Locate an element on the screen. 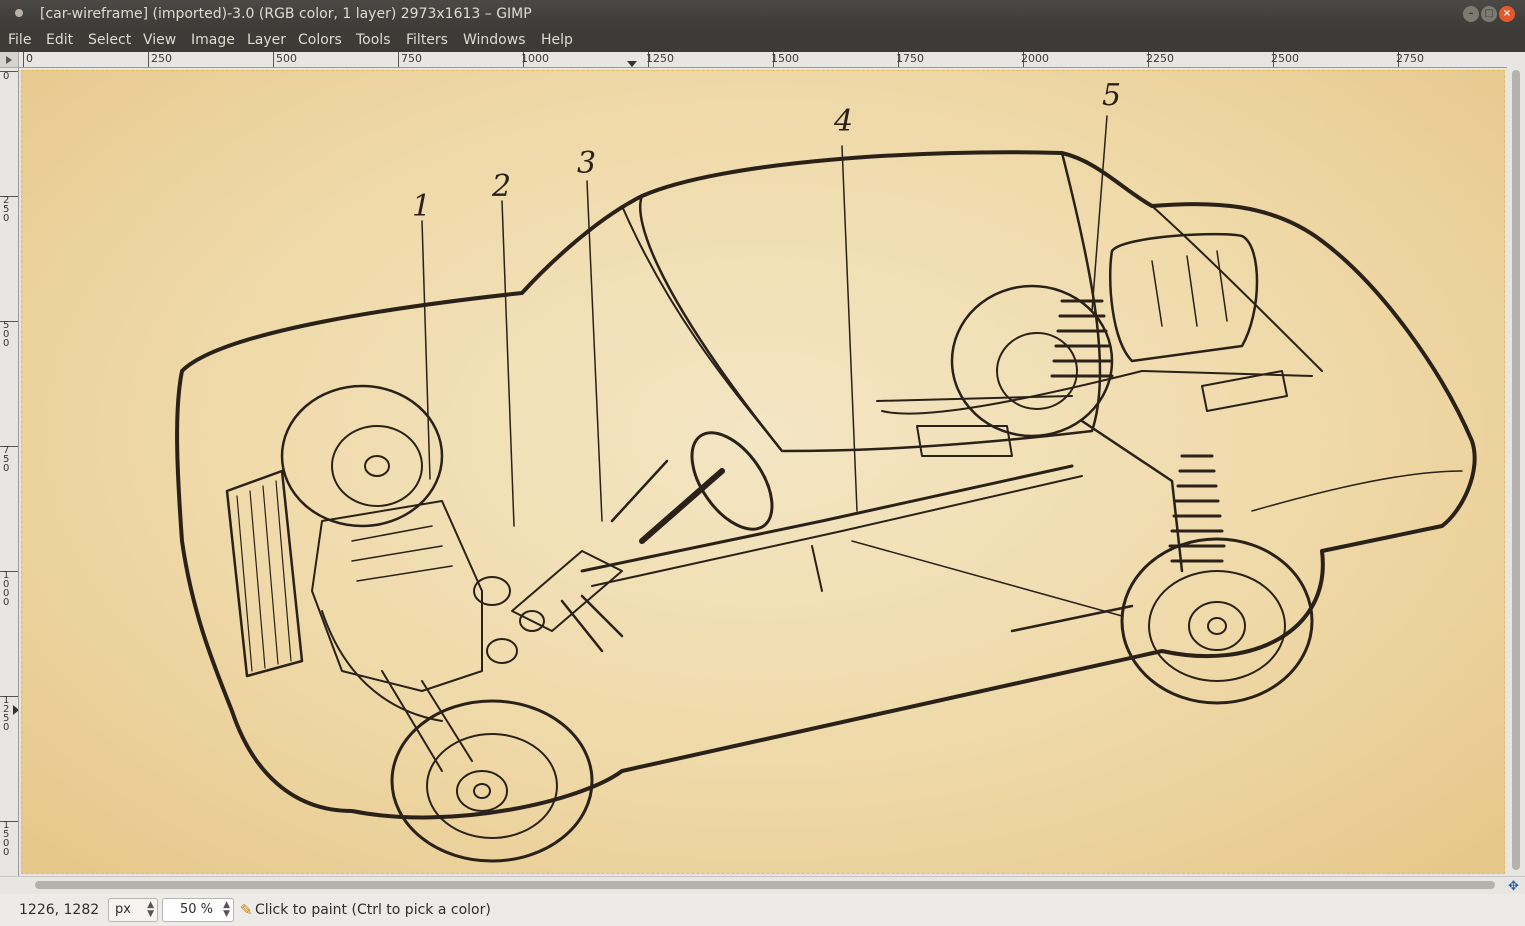 The height and width of the screenshot is (926, 1525). vertical-ruler: 0 250 500 750 1000 1250 1500 is located at coordinates (9, 472).